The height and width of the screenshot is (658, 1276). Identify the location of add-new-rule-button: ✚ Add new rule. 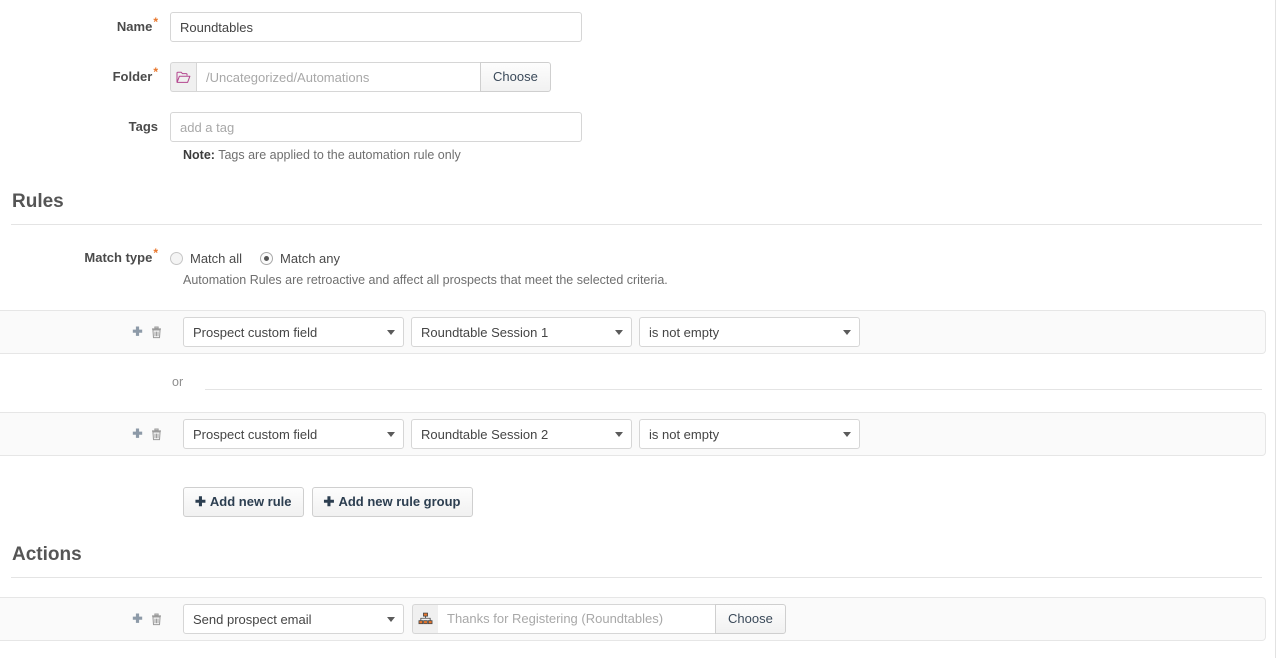
(243, 502).